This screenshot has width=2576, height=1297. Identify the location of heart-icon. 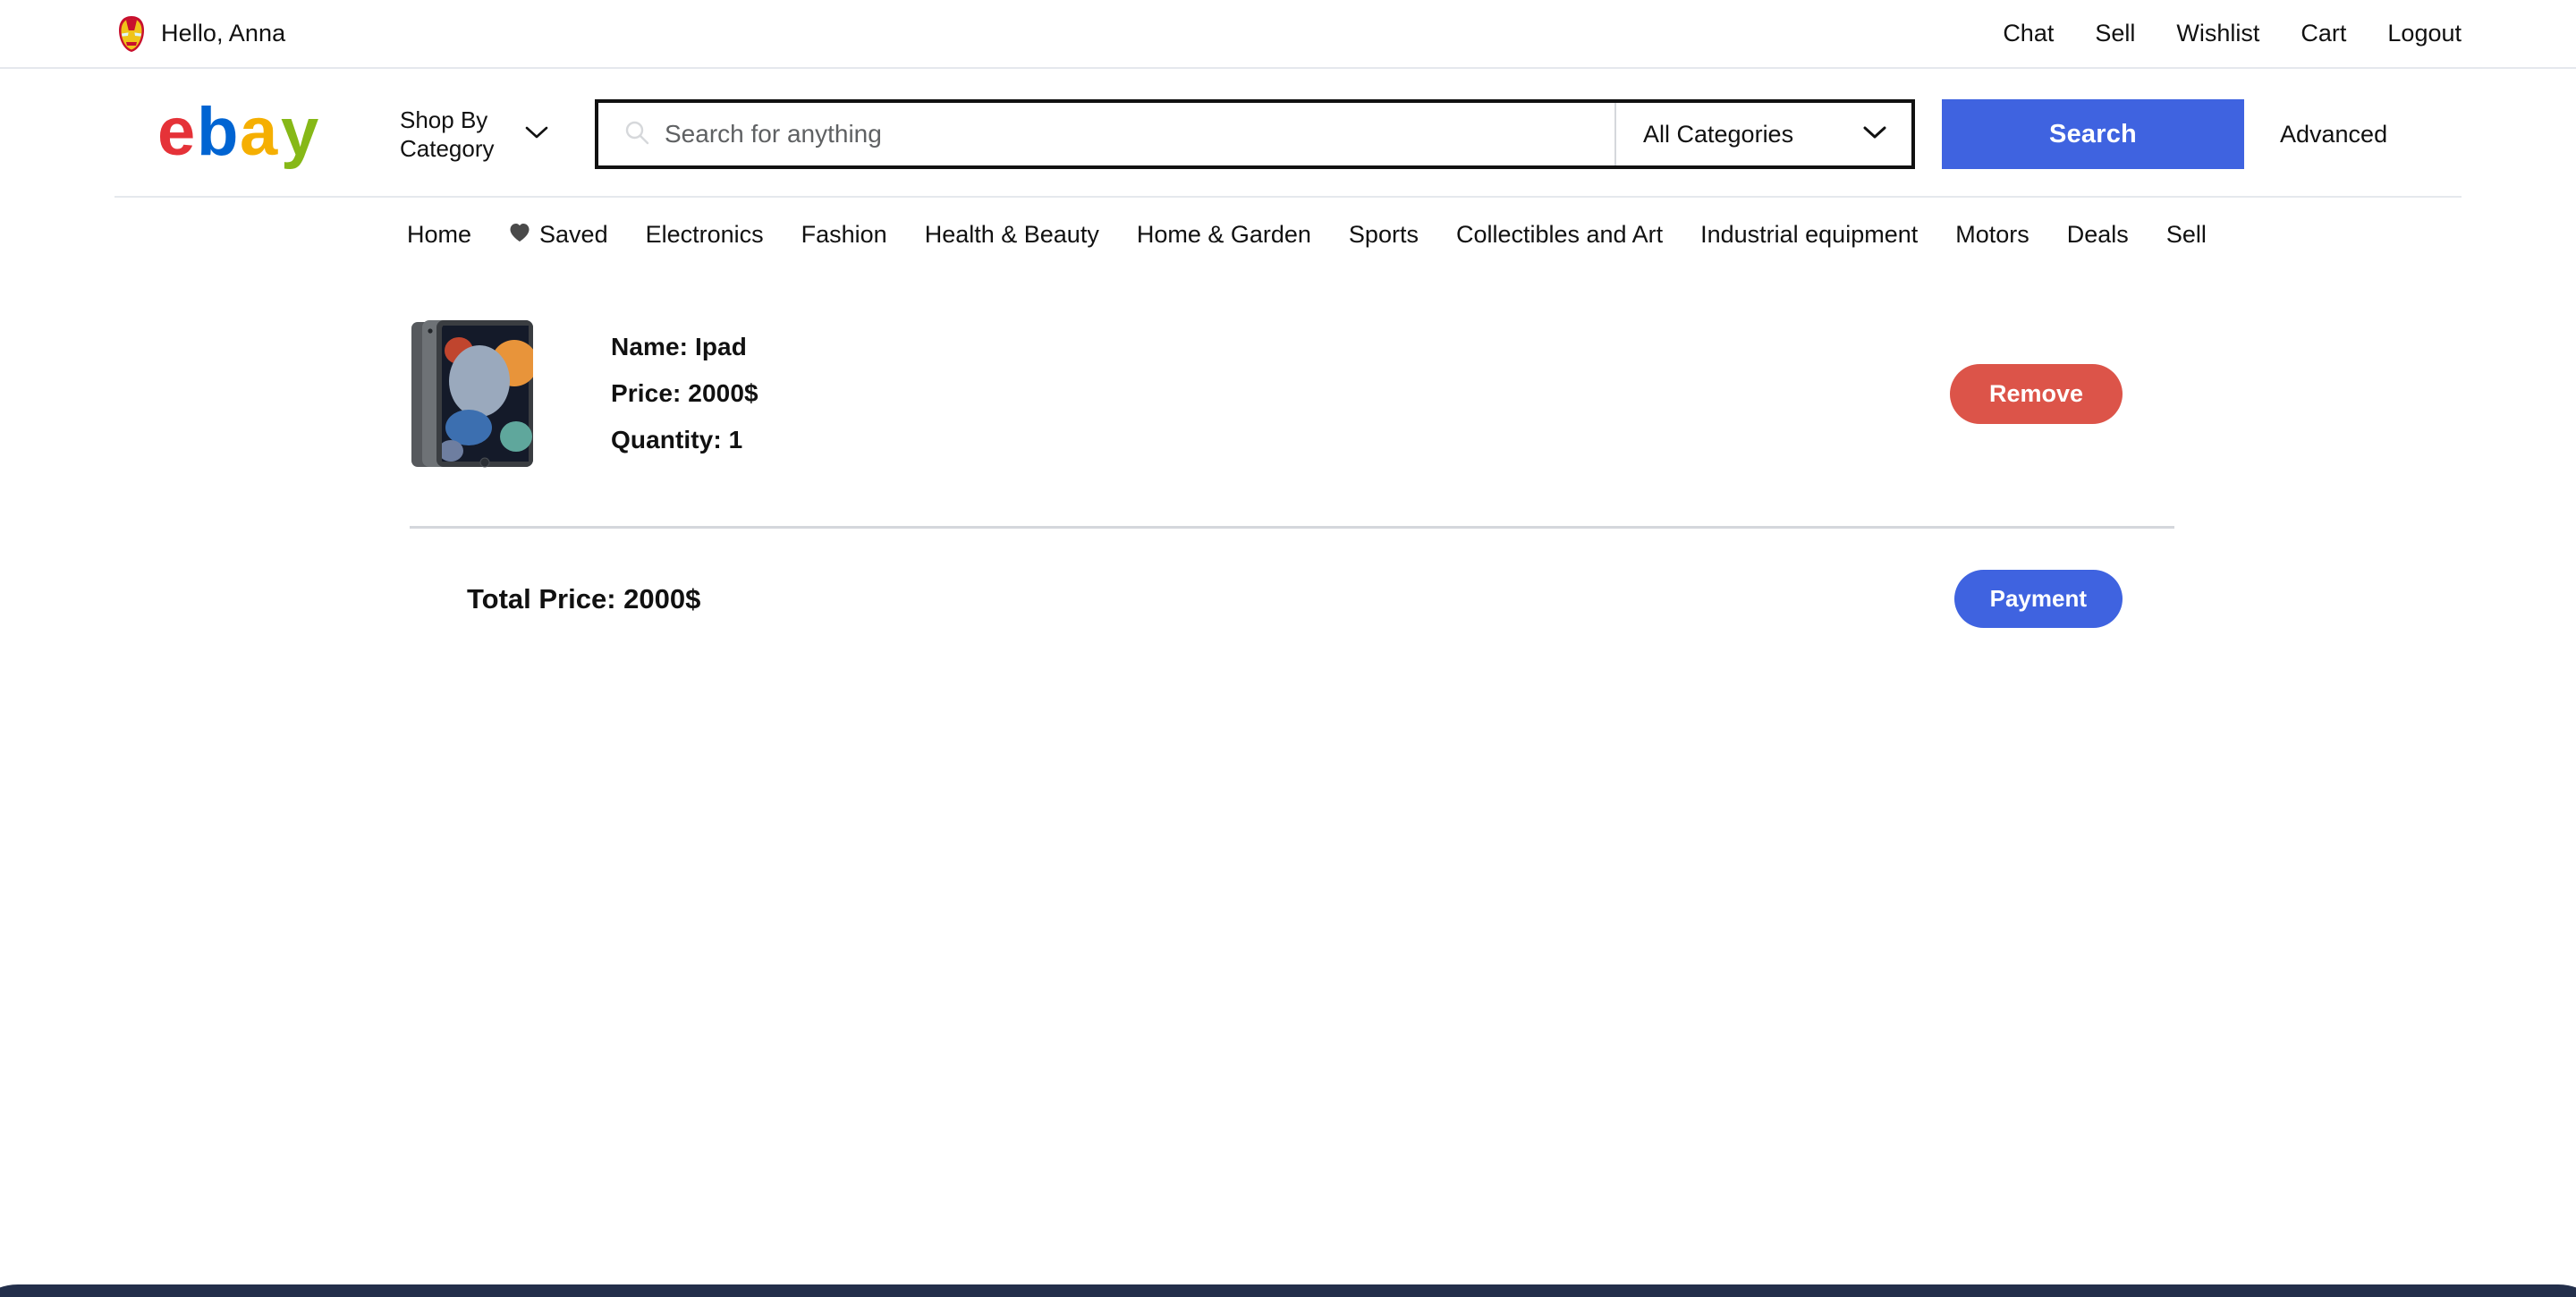
(519, 235).